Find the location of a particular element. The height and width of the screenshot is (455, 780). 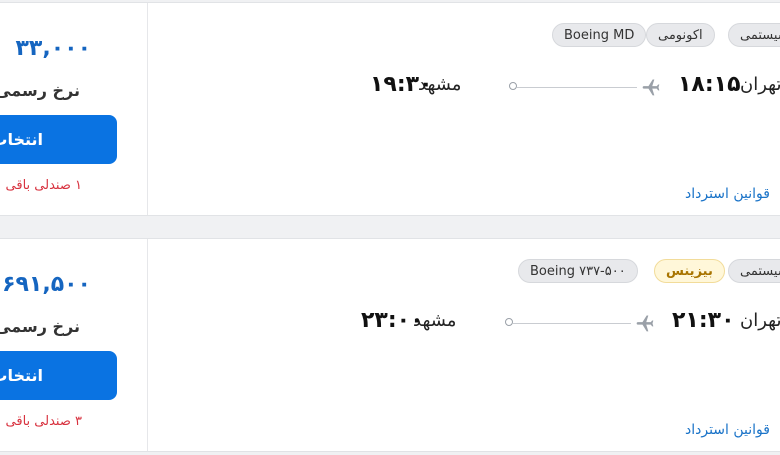

seats-remaining: ۳ صندلی باقی is located at coordinates (43, 421).